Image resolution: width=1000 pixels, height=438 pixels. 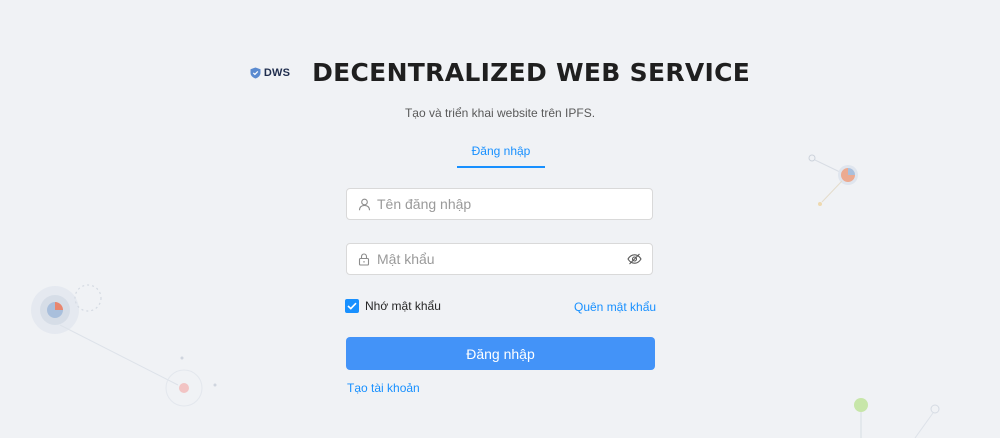 I want to click on remember-label: Nhớ mật khẩu, so click(x=403, y=306).